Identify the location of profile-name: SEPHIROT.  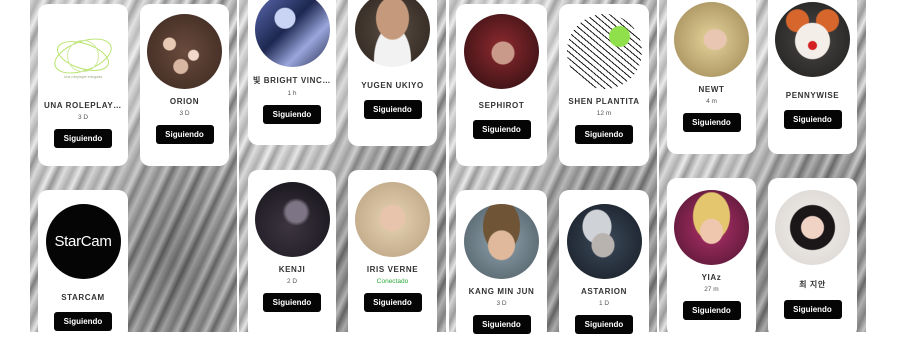
(501, 105).